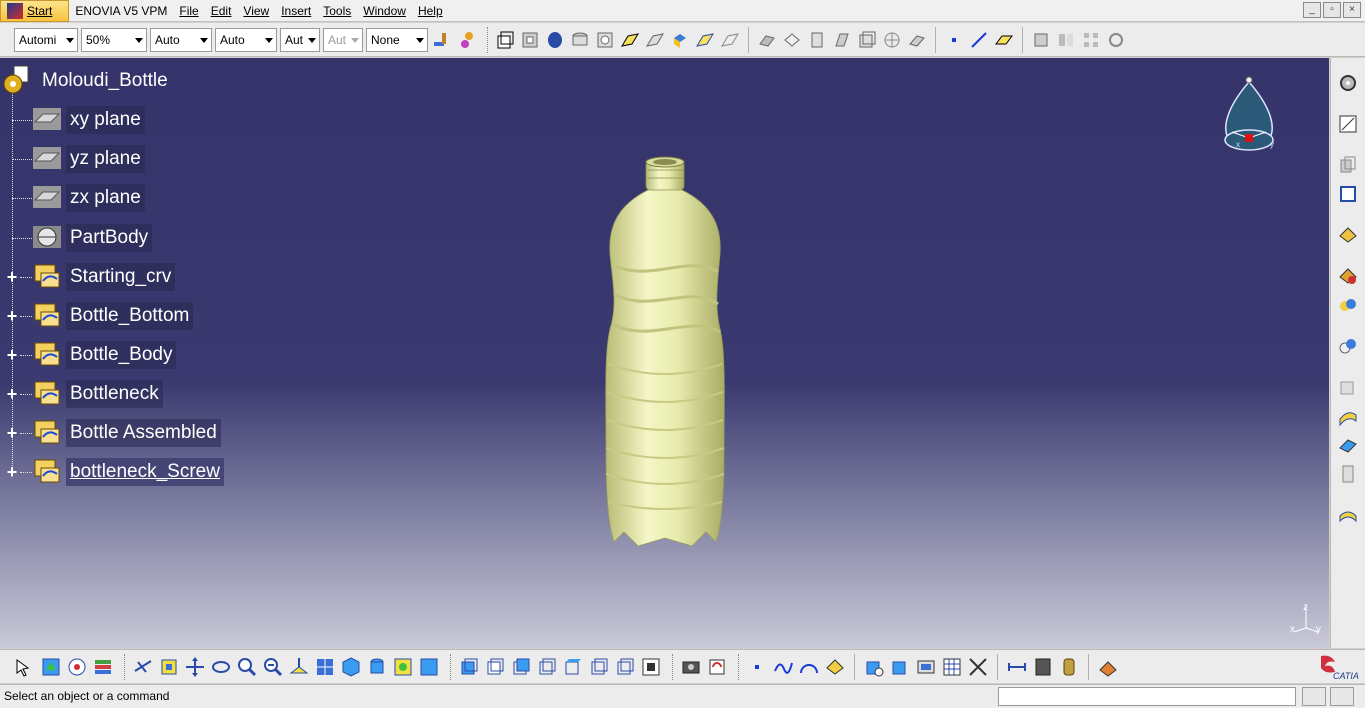 The width and height of the screenshot is (1365, 708). I want to click on command-options-button, so click(1314, 696).